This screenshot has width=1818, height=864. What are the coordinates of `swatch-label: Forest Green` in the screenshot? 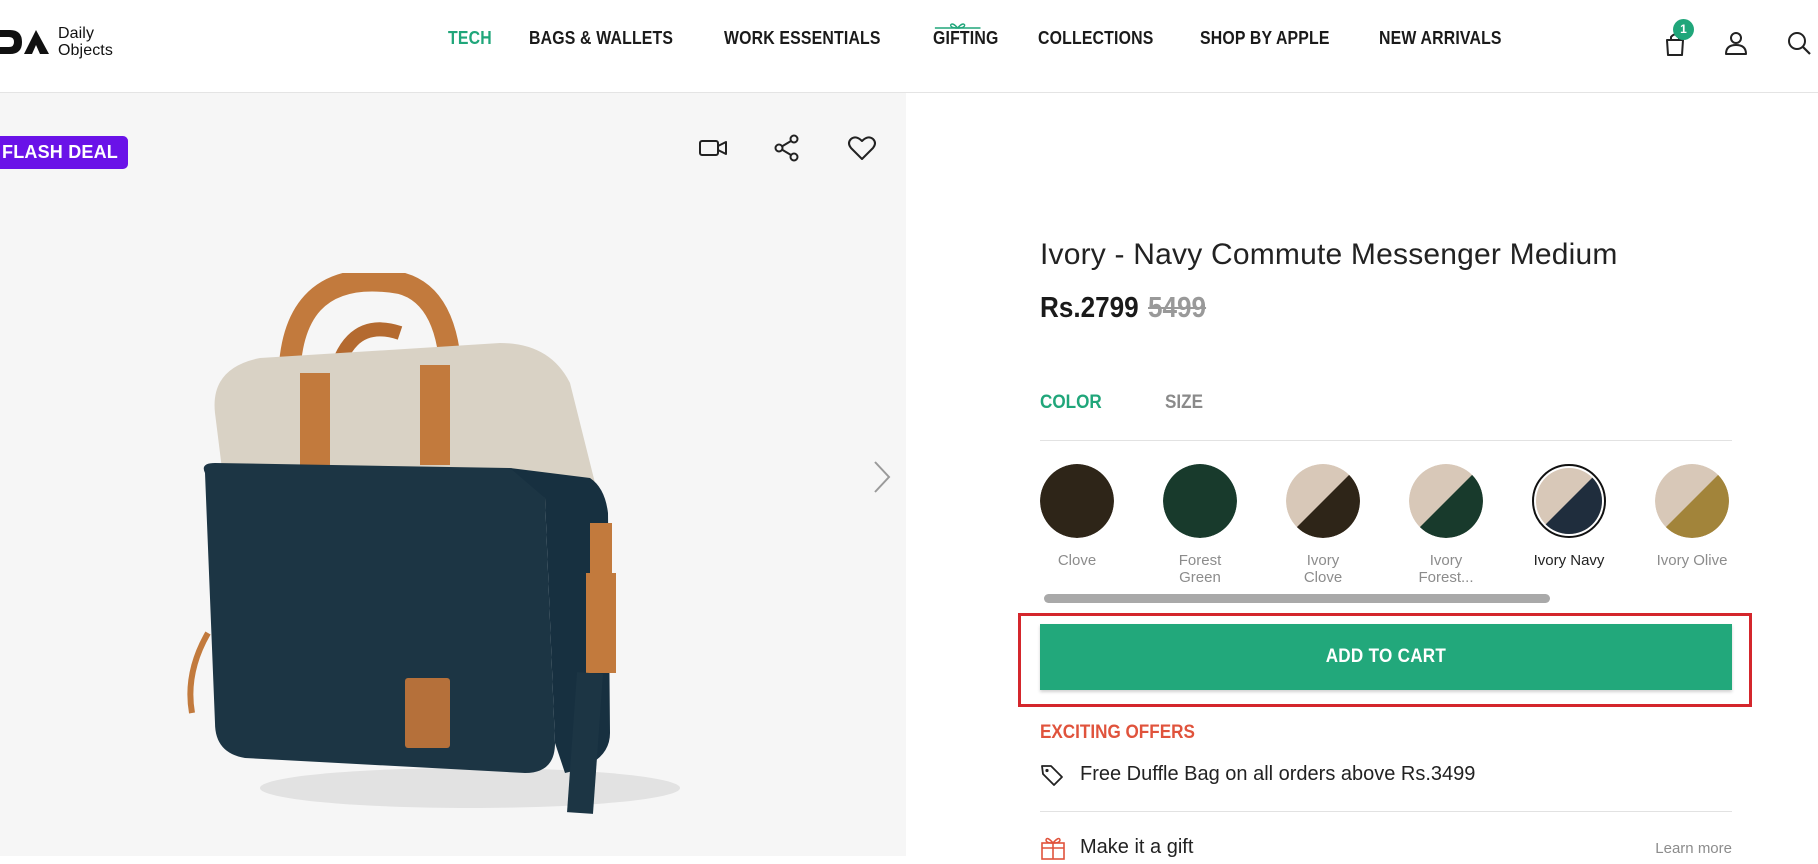 It's located at (1200, 569).